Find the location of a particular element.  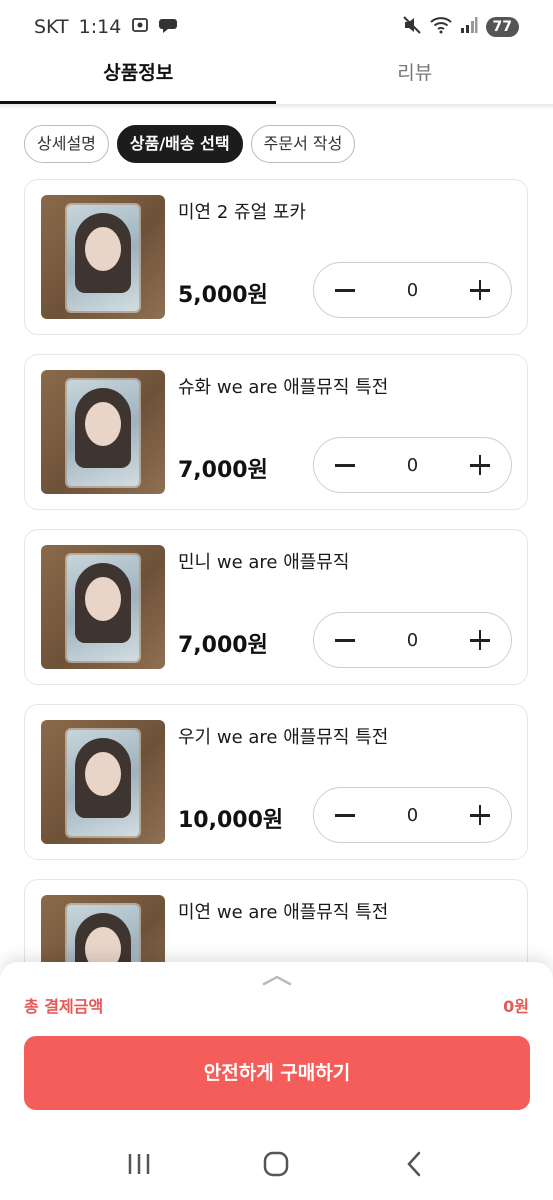

product-name: 민니 we are 애플뮤직 is located at coordinates (264, 562).